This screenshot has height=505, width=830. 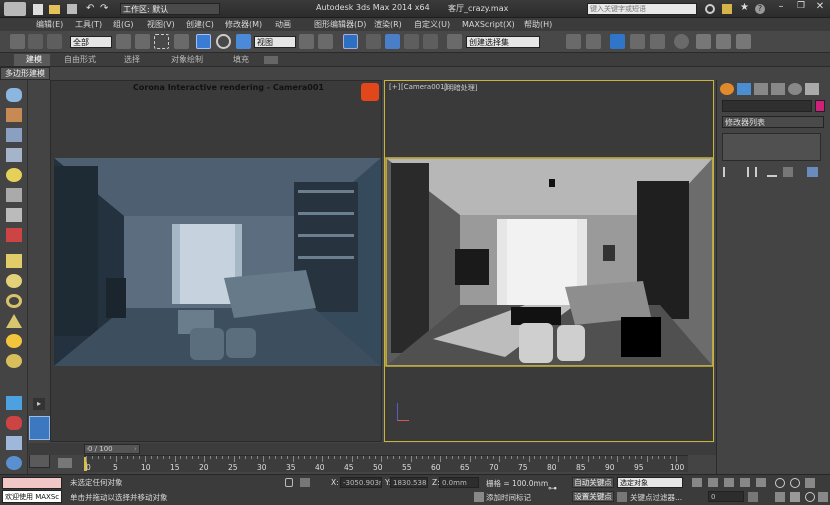 I want to click on menu-views: 视图(V), so click(x=161, y=24).